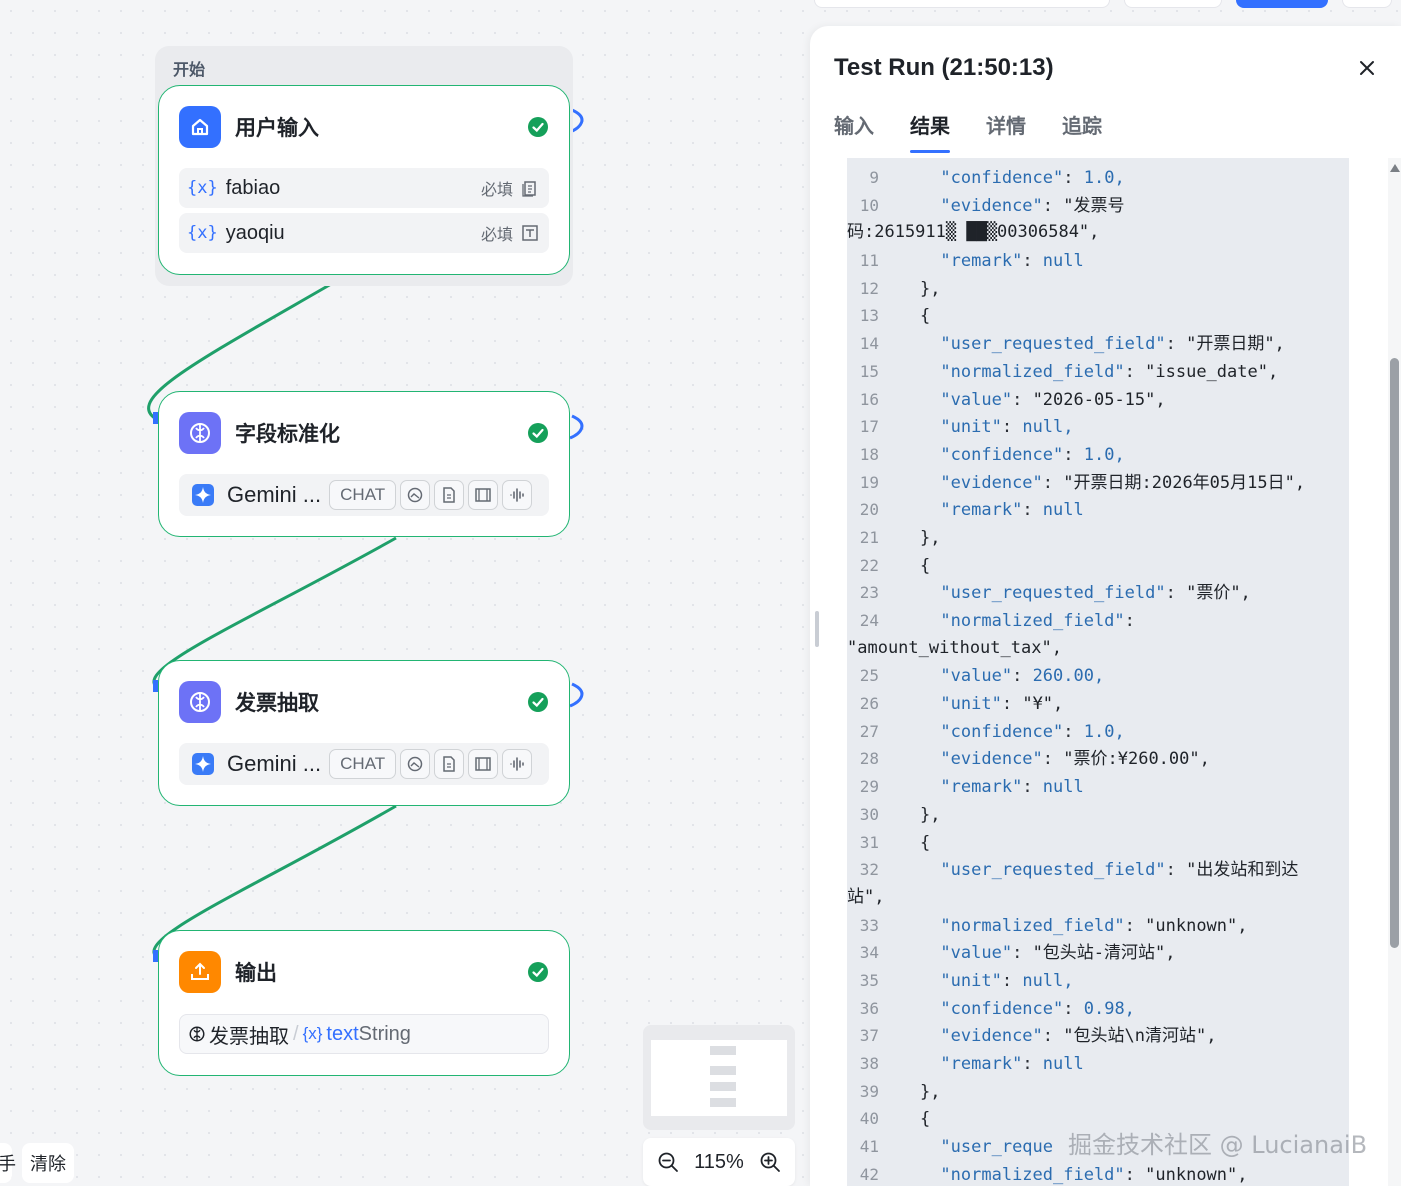  What do you see at coordinates (817, 629) in the screenshot?
I see `resize-handle` at bounding box center [817, 629].